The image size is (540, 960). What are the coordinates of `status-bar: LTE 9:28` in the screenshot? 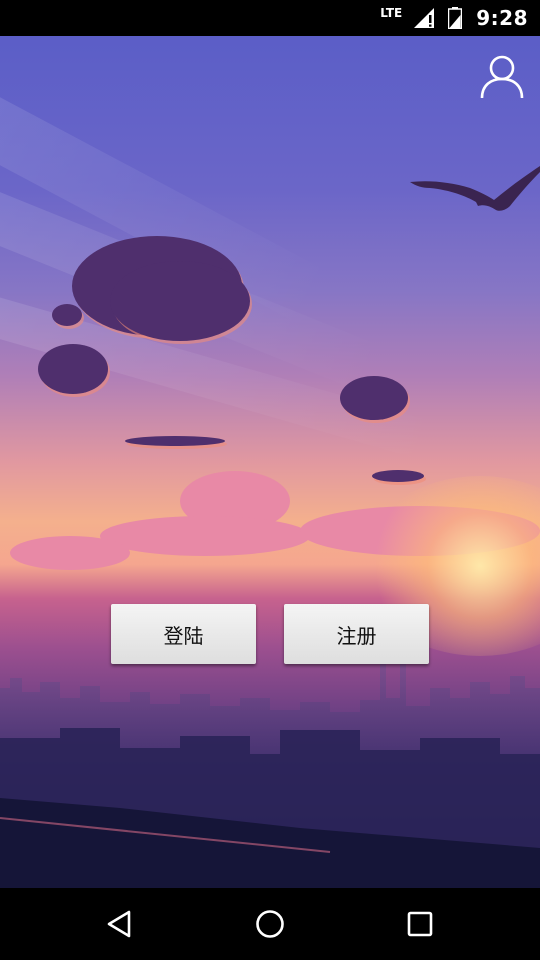 It's located at (270, 18).